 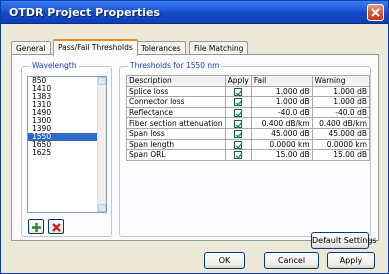 I want to click on tab-tolerances: Tolerances, so click(x=161, y=48).